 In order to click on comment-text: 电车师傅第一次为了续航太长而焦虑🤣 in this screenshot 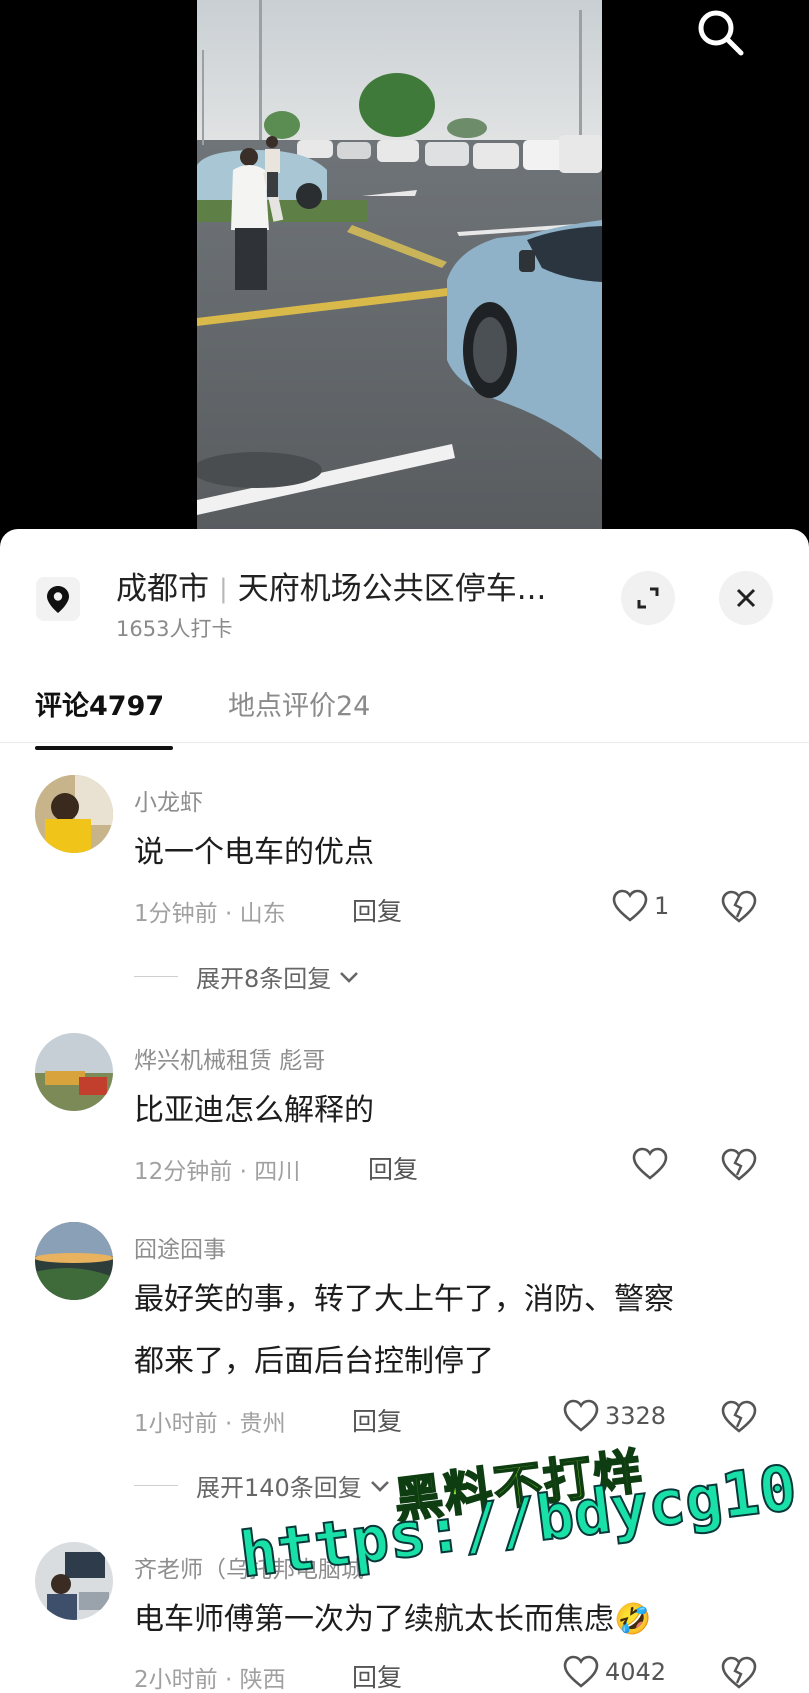, I will do `click(393, 1619)`.